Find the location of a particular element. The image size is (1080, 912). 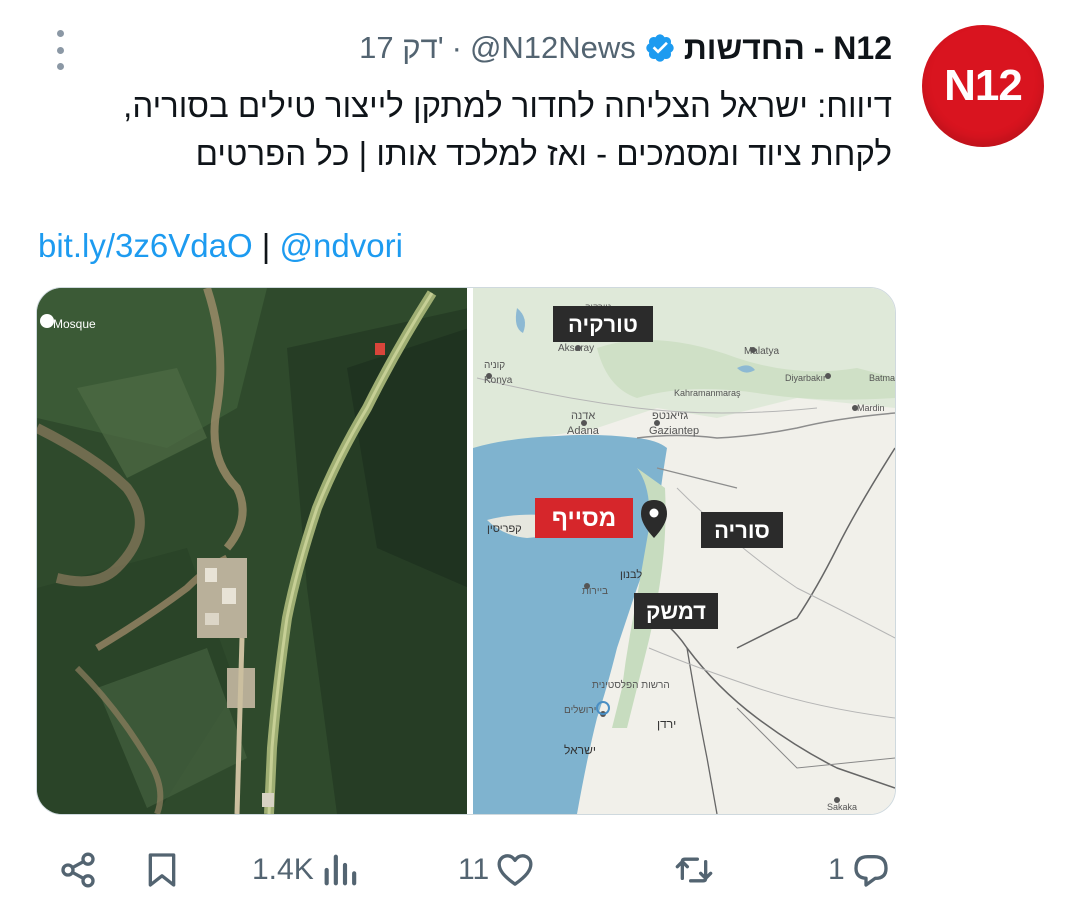

map-label-konya-he: קוניה is located at coordinates (494, 365).